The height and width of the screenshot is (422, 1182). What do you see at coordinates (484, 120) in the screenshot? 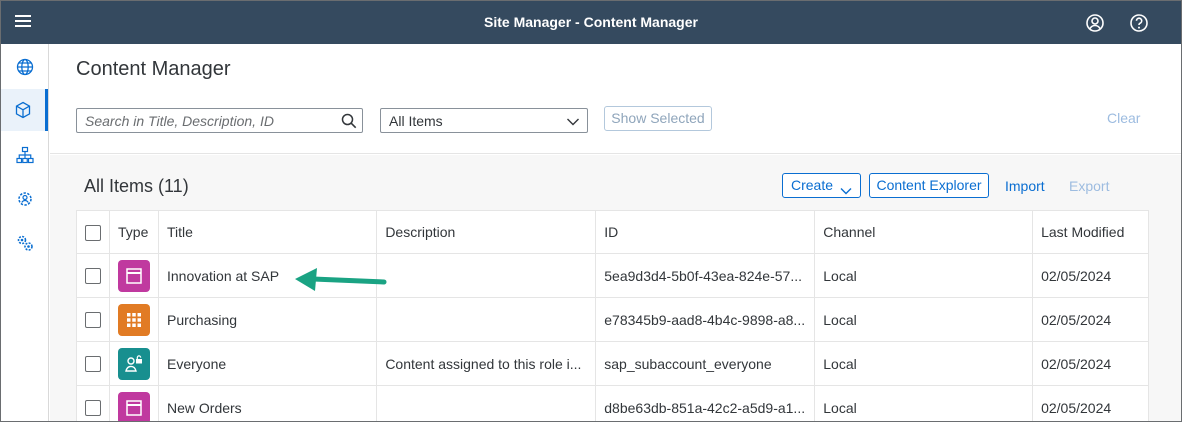
I see `items-filter-select: All Items` at bounding box center [484, 120].